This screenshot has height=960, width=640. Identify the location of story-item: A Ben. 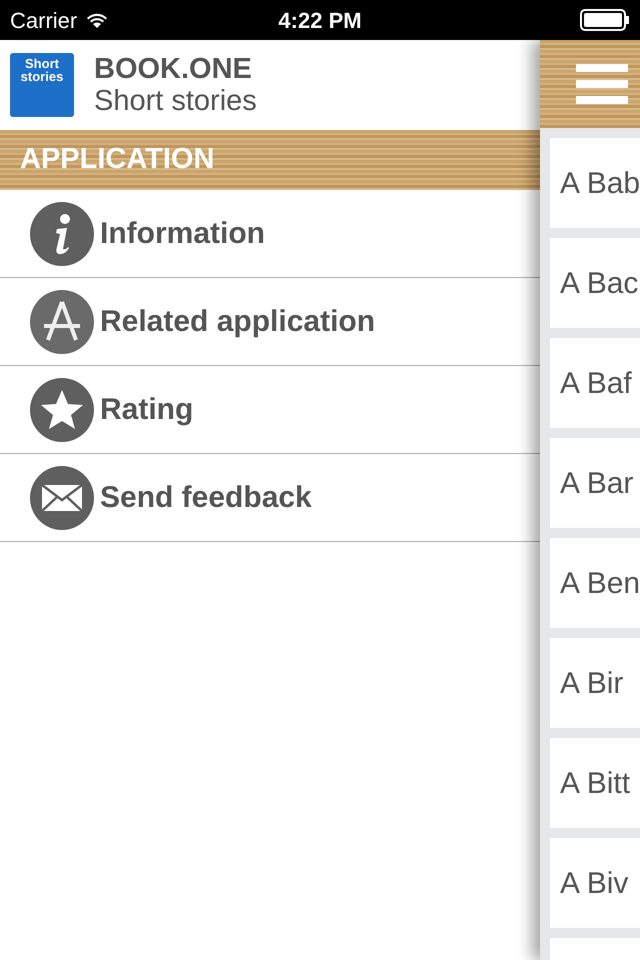
(595, 583).